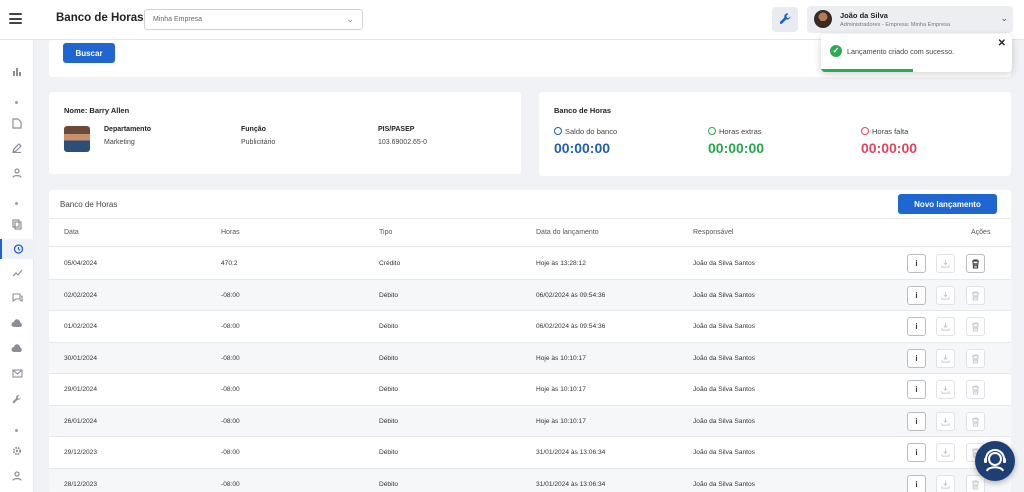  Describe the element at coordinates (1002, 43) in the screenshot. I see `close-icon: ✕` at that location.